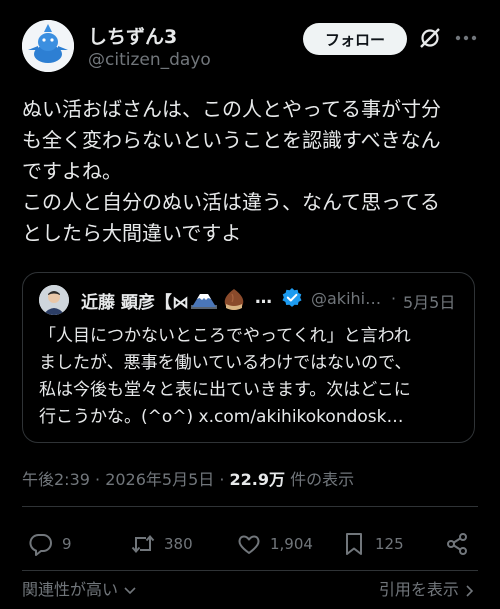 This screenshot has width=500, height=609. Describe the element at coordinates (470, 590) in the screenshot. I see `chevron-right-icon` at that location.